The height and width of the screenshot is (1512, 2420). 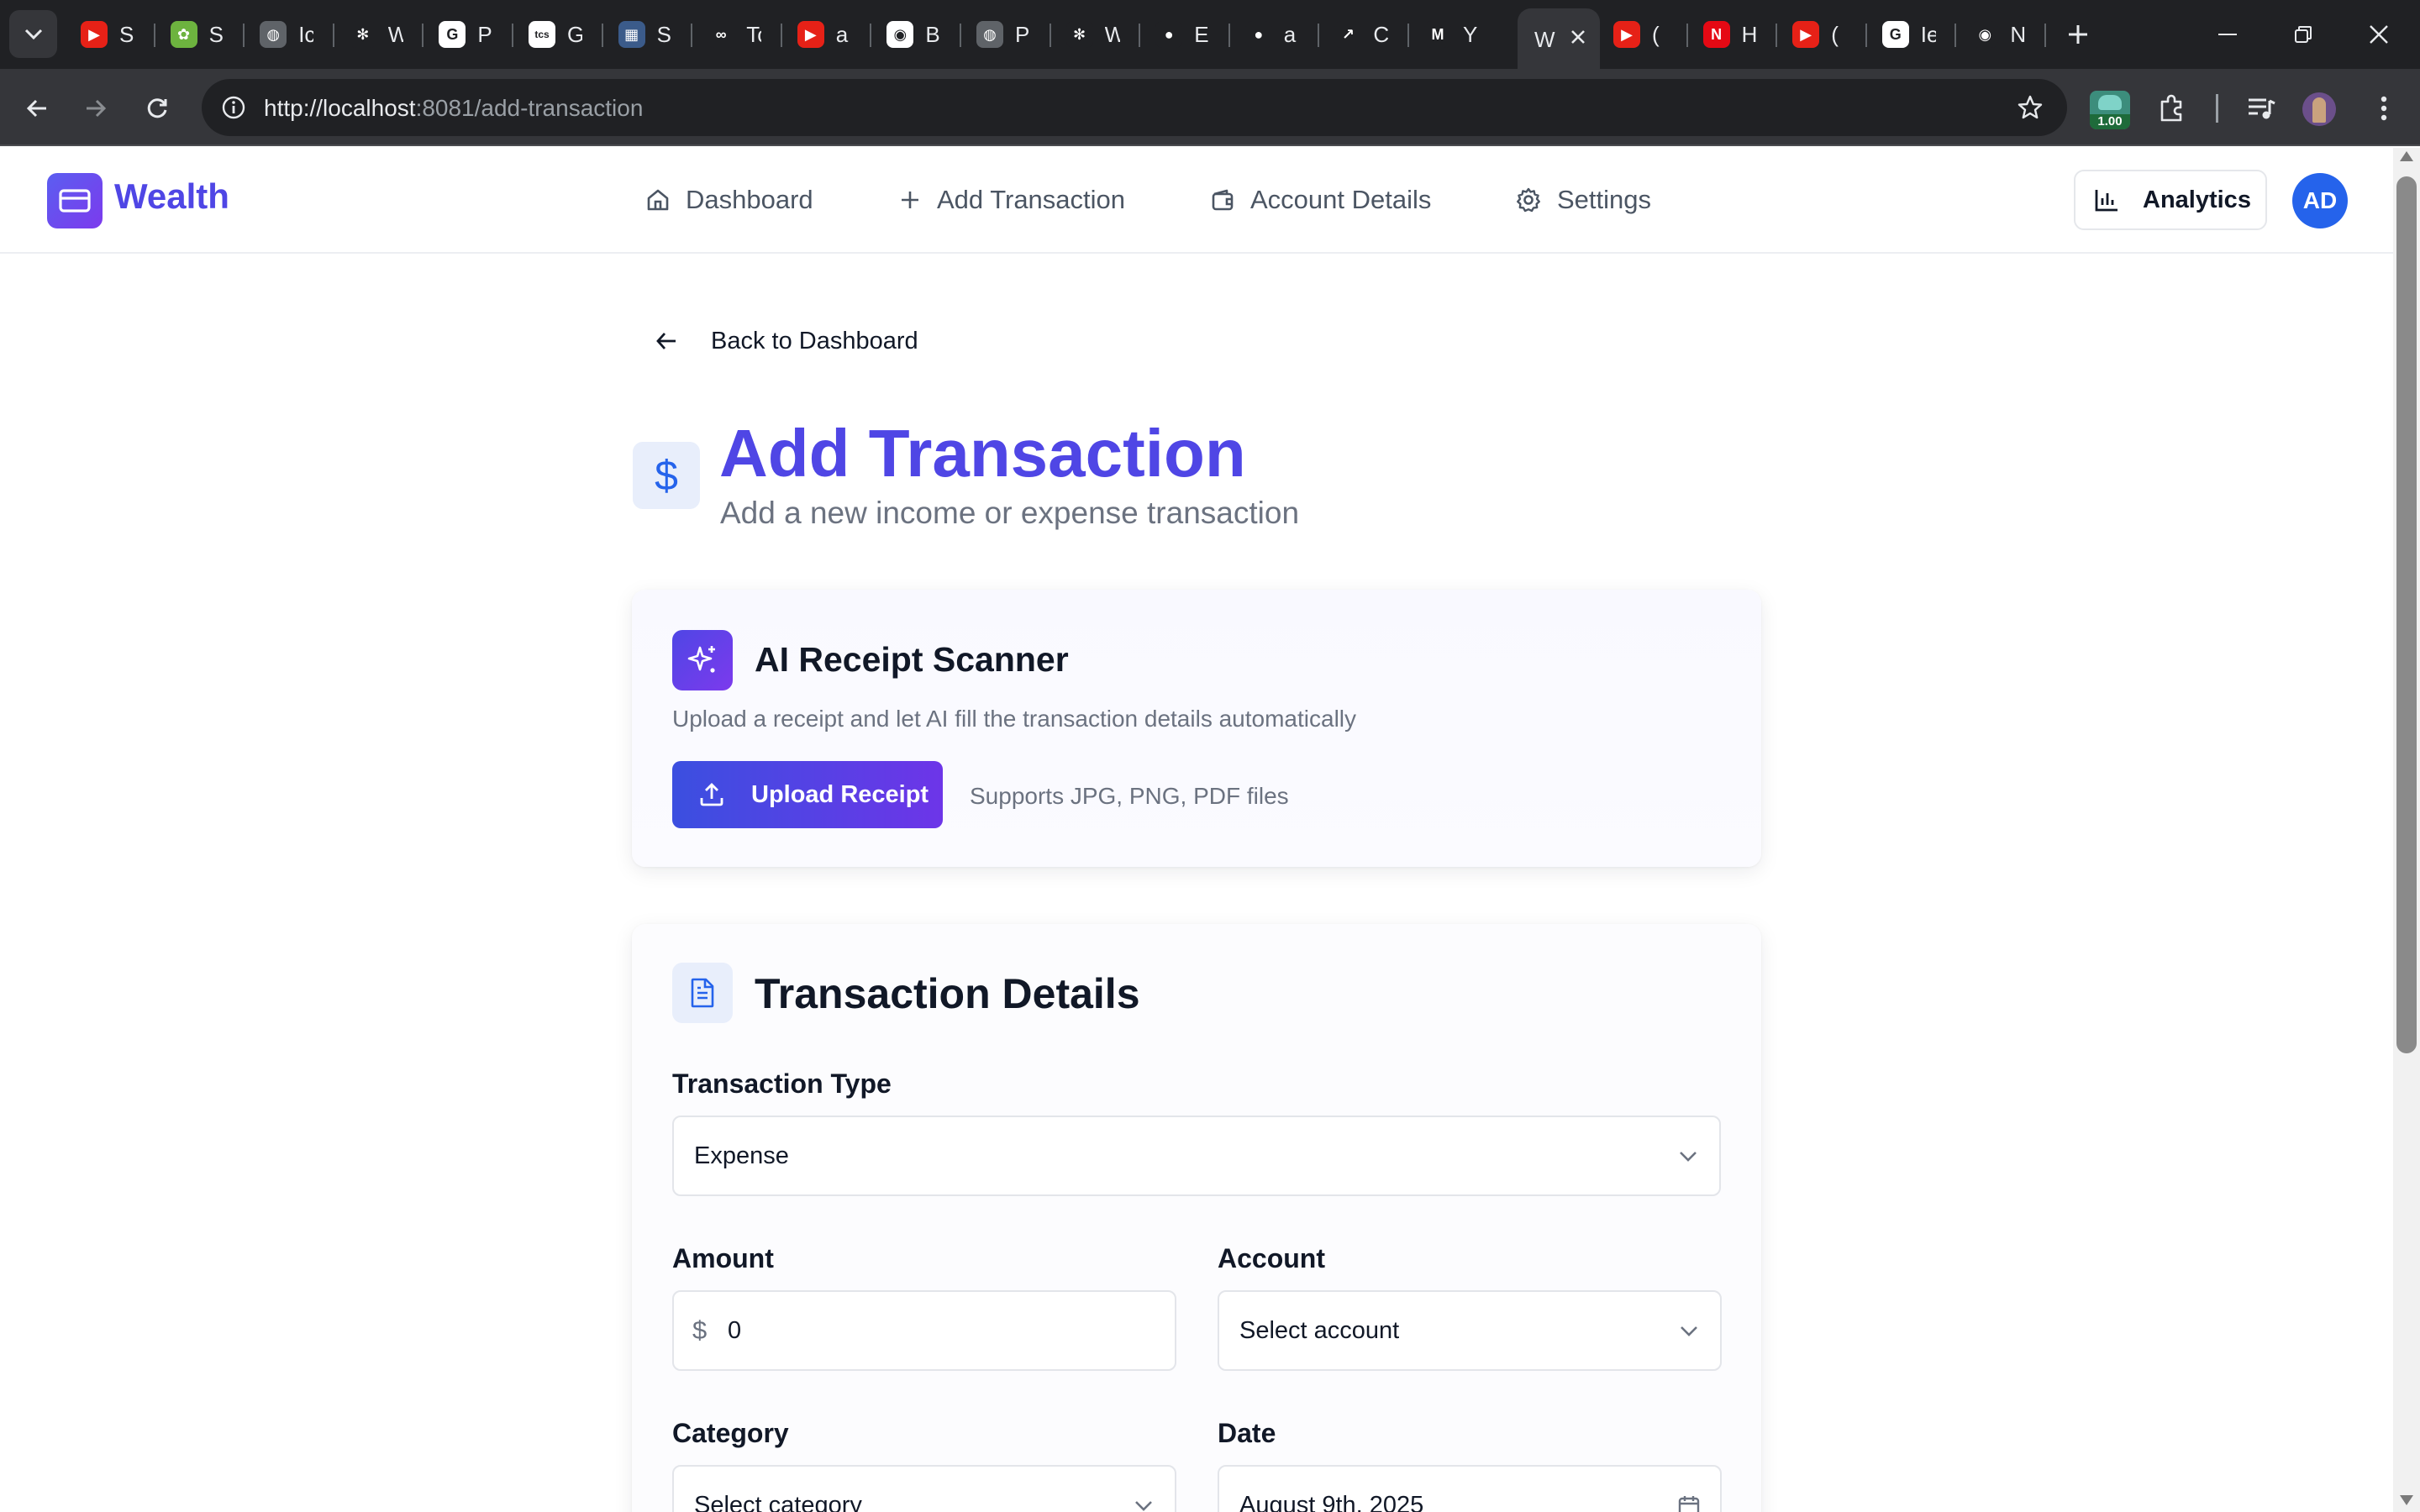 I want to click on upload-icon, so click(x=711, y=794).